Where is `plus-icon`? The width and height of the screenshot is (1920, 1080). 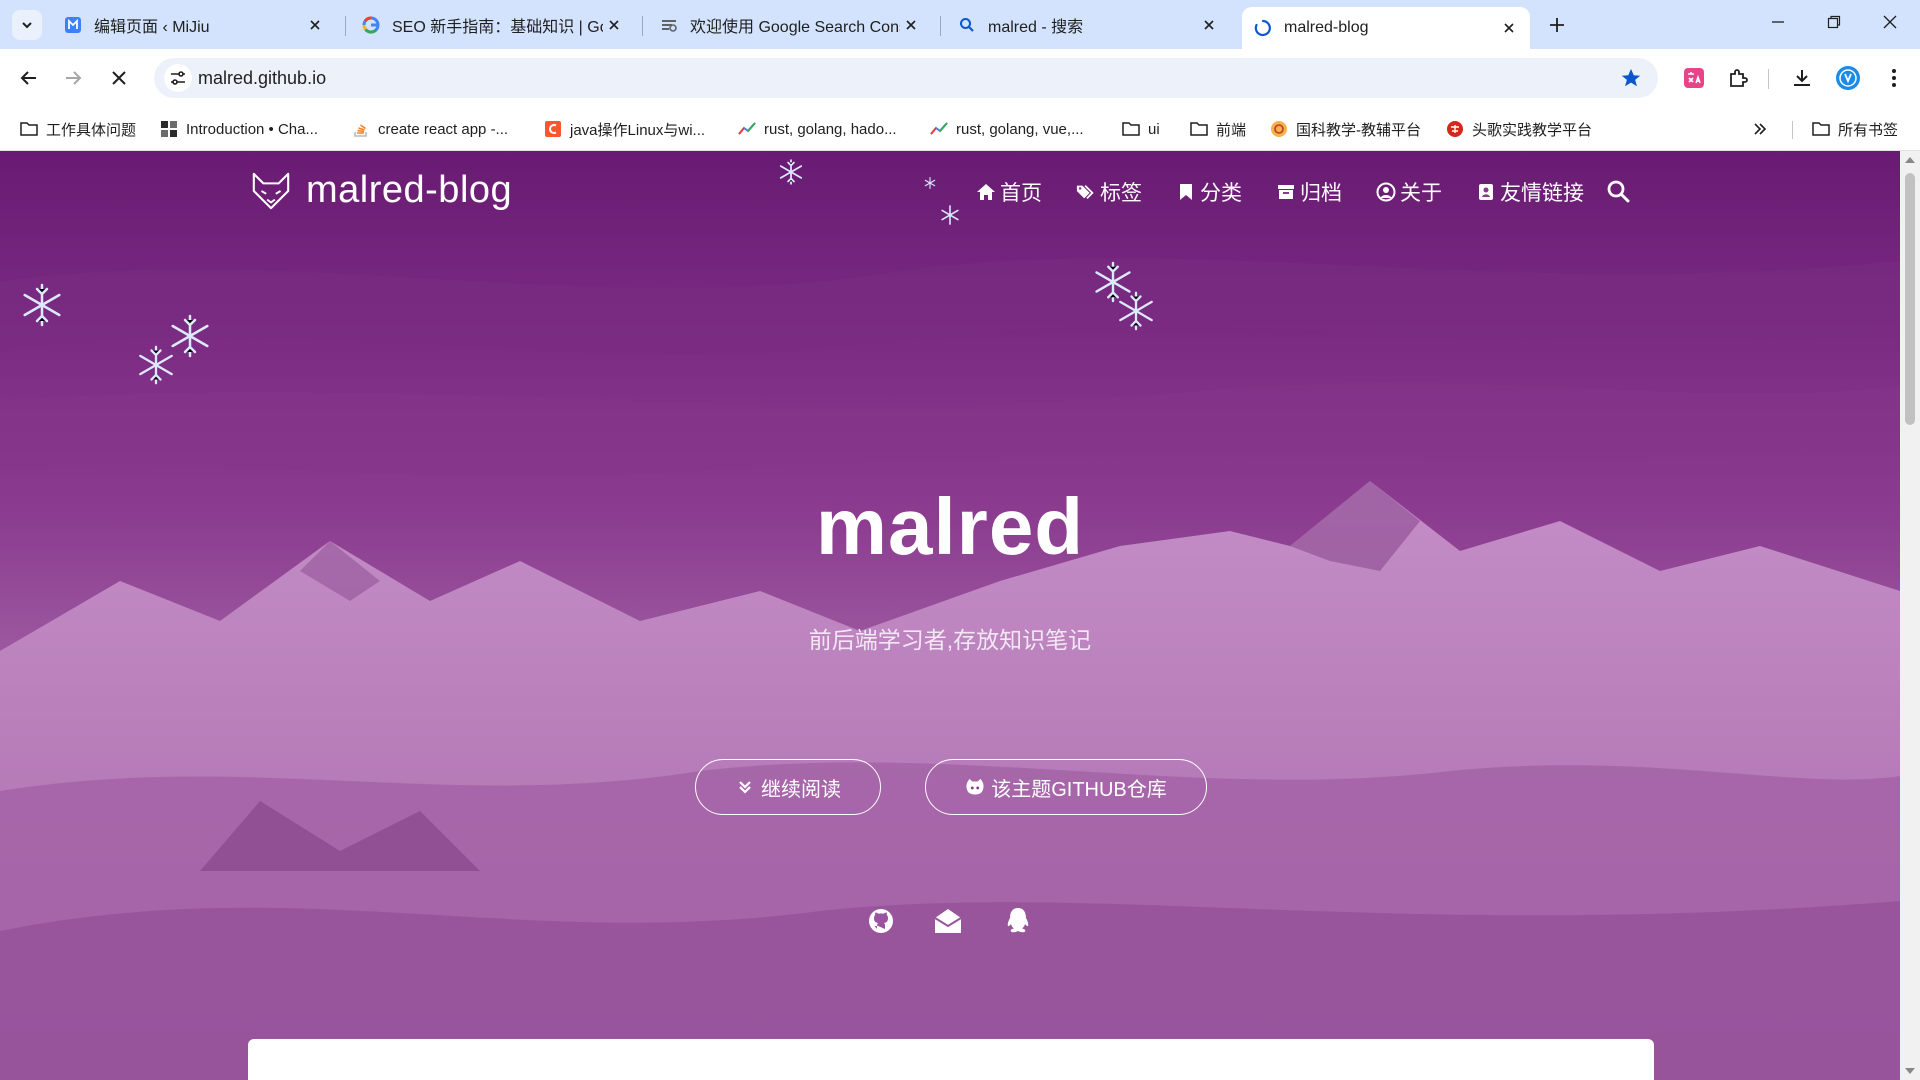 plus-icon is located at coordinates (1557, 25).